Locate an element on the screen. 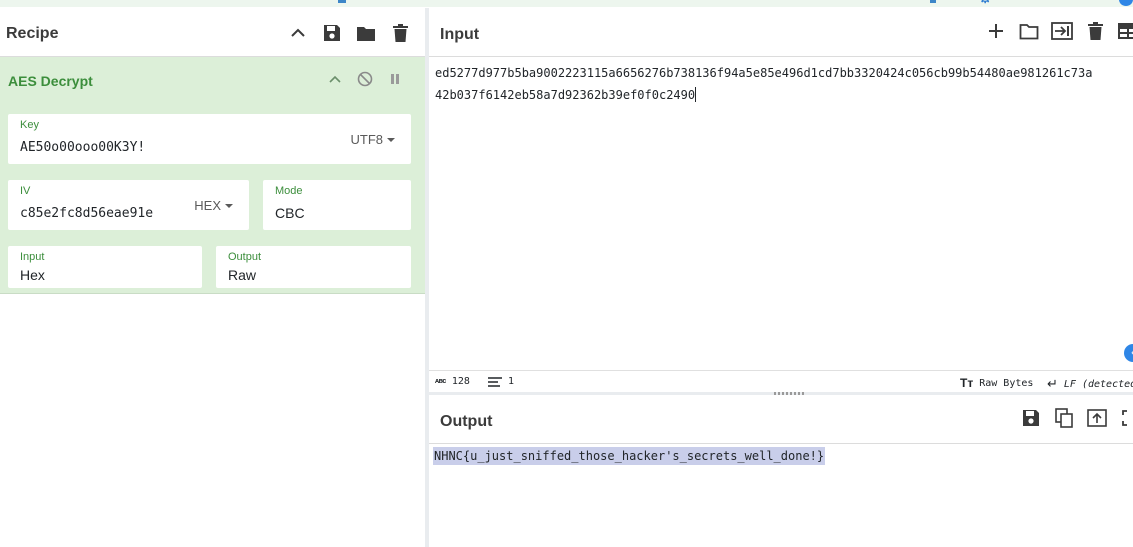  key-encoding-dropdown: UTF8 is located at coordinates (372, 139).